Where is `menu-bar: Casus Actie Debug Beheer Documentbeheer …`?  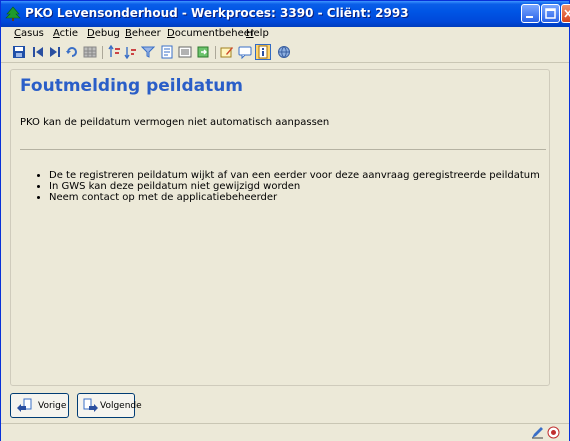 menu-bar: Casus Actie Debug Beheer Documentbeheer … is located at coordinates (285, 35).